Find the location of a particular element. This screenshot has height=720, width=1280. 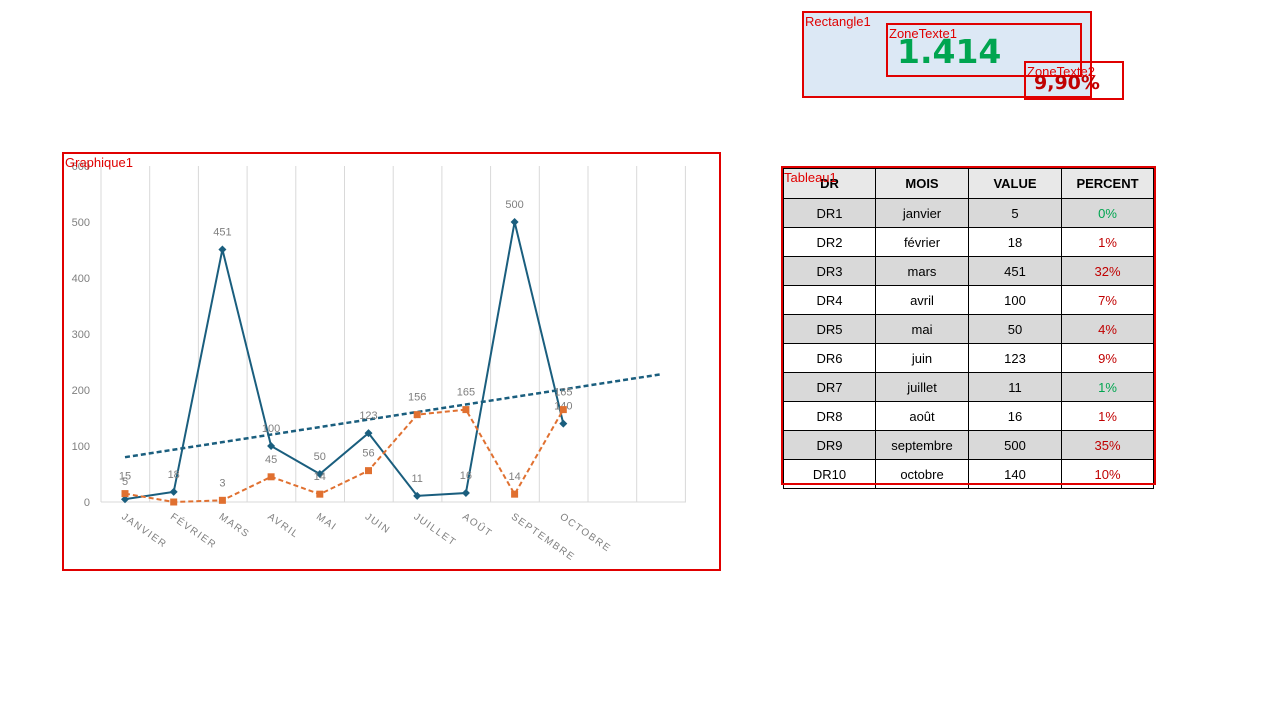

data-label: 3 is located at coordinates (222, 483).